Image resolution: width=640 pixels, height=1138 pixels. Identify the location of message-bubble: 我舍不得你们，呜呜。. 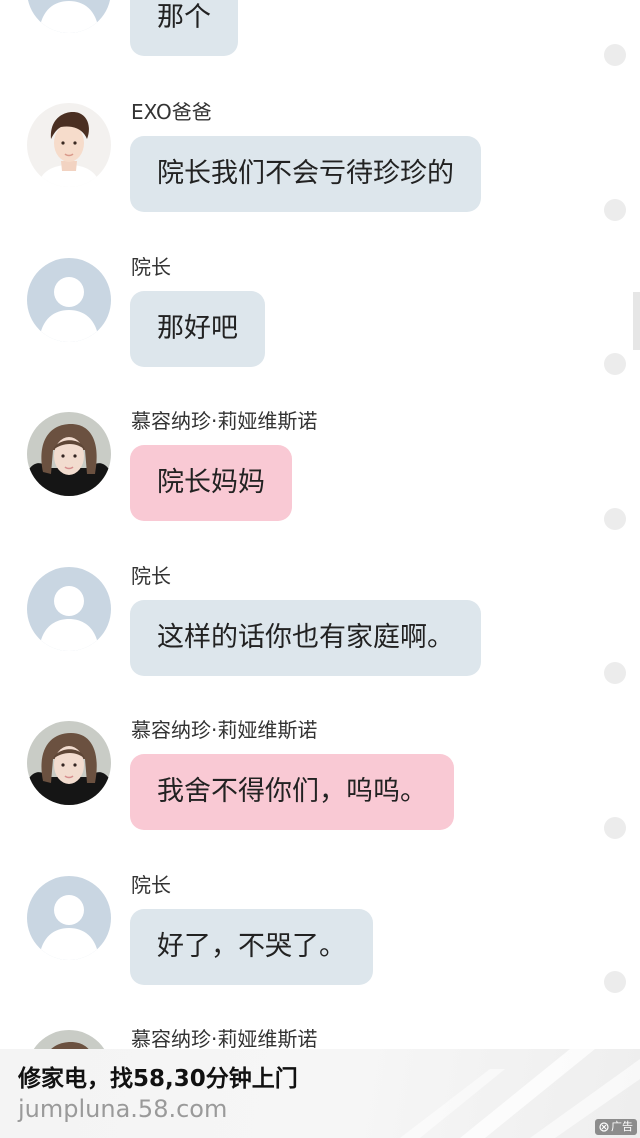
(292, 792).